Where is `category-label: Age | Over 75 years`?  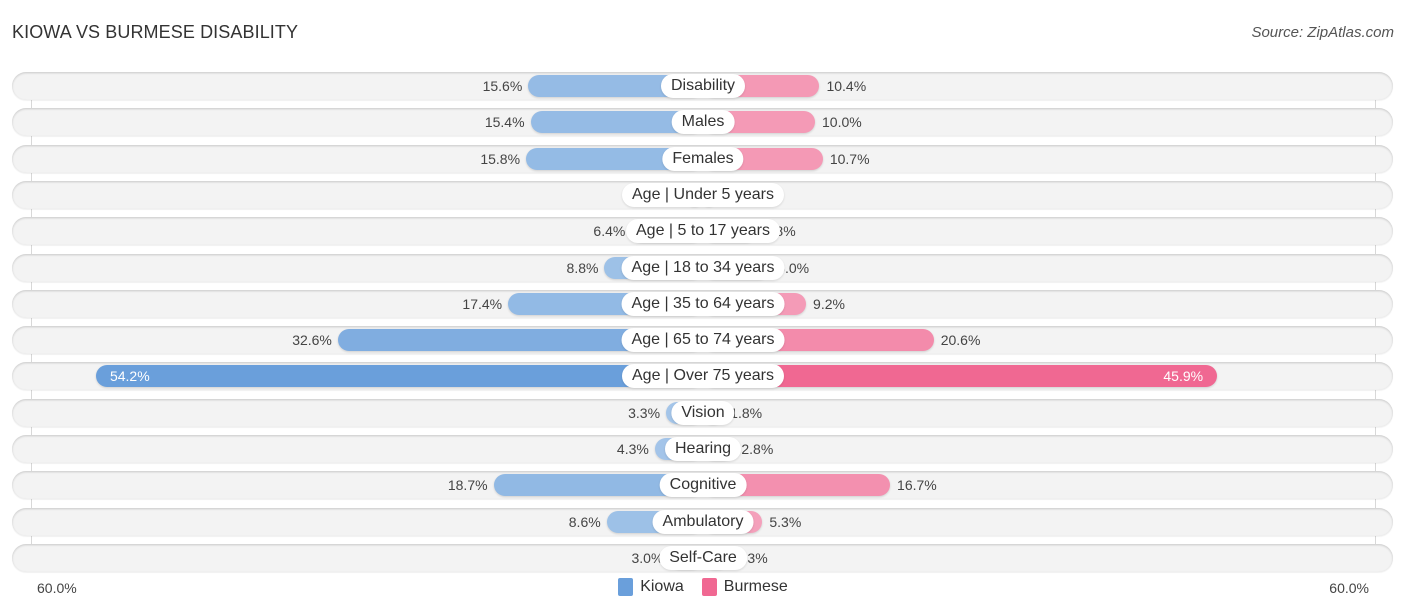
category-label: Age | Over 75 years is located at coordinates (703, 376).